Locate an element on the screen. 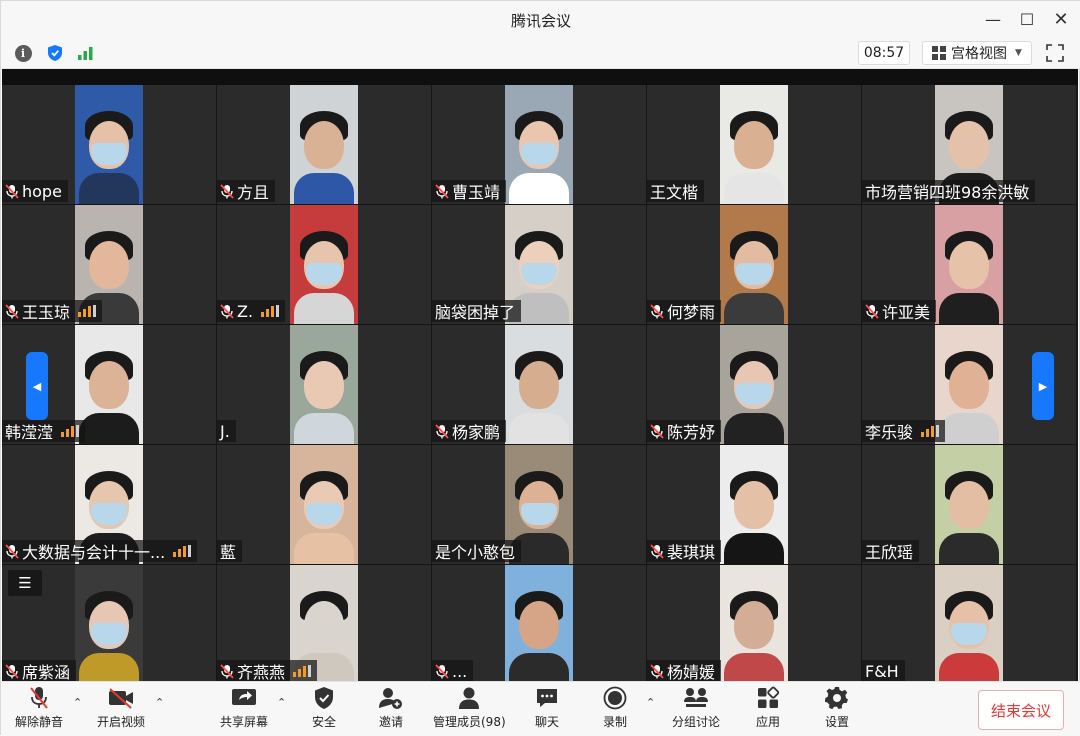  caret-down-icon: ▼ is located at coordinates (1018, 53).